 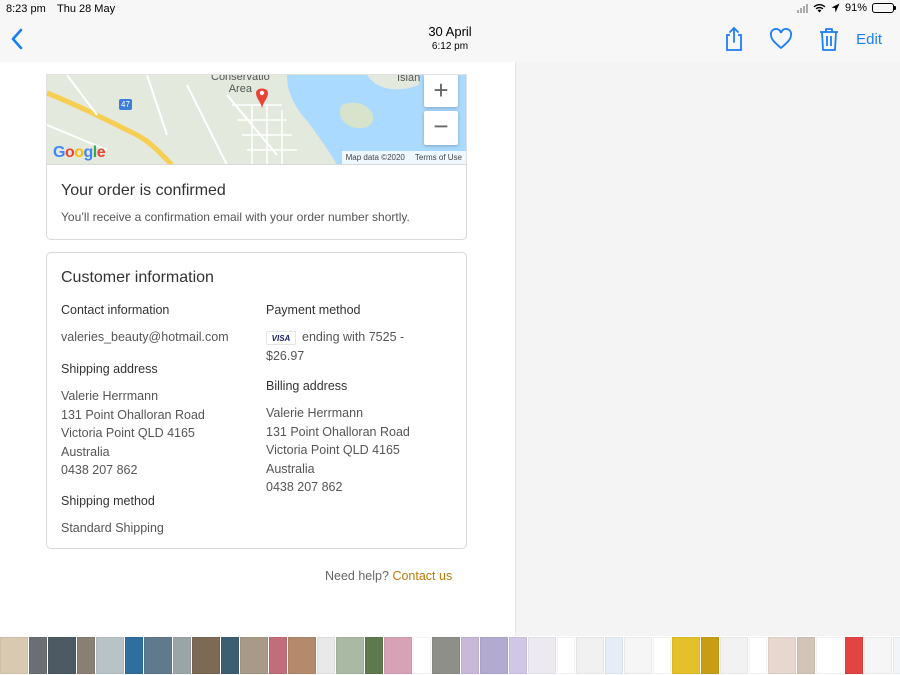 What do you see at coordinates (313, 310) in the screenshot?
I see `payment-method-heading: Payment method` at bounding box center [313, 310].